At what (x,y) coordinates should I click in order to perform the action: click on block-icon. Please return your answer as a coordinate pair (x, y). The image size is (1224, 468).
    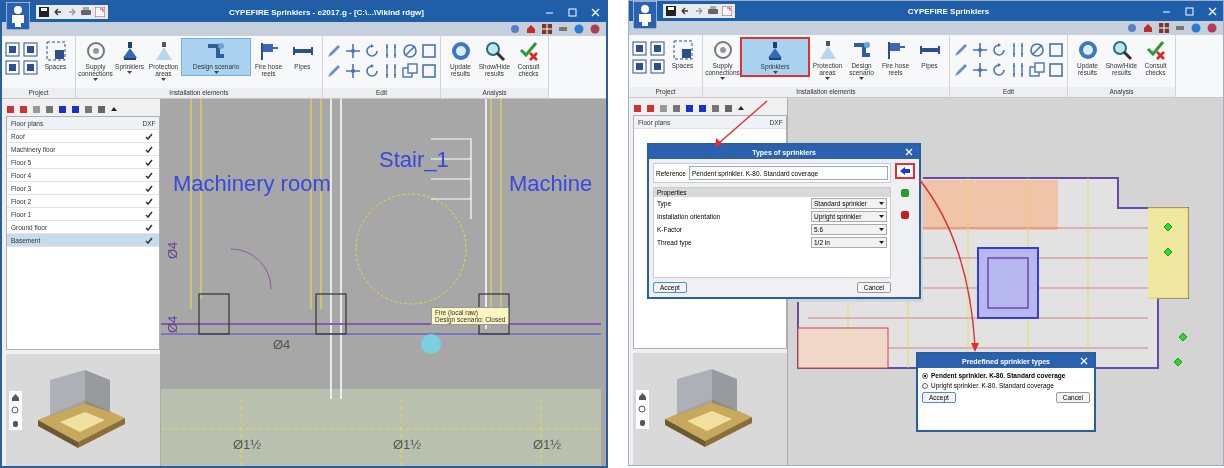
    Looking at the image, I should click on (905, 193).